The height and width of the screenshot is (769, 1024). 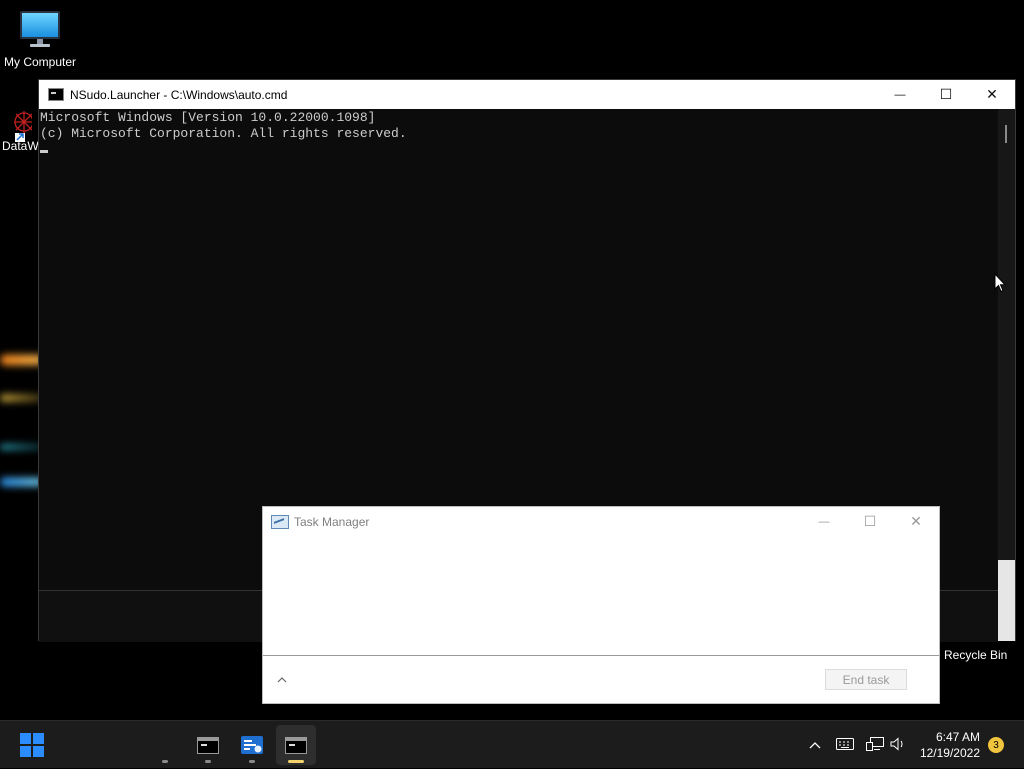 I want to click on task-manager-icon, so click(x=252, y=745).